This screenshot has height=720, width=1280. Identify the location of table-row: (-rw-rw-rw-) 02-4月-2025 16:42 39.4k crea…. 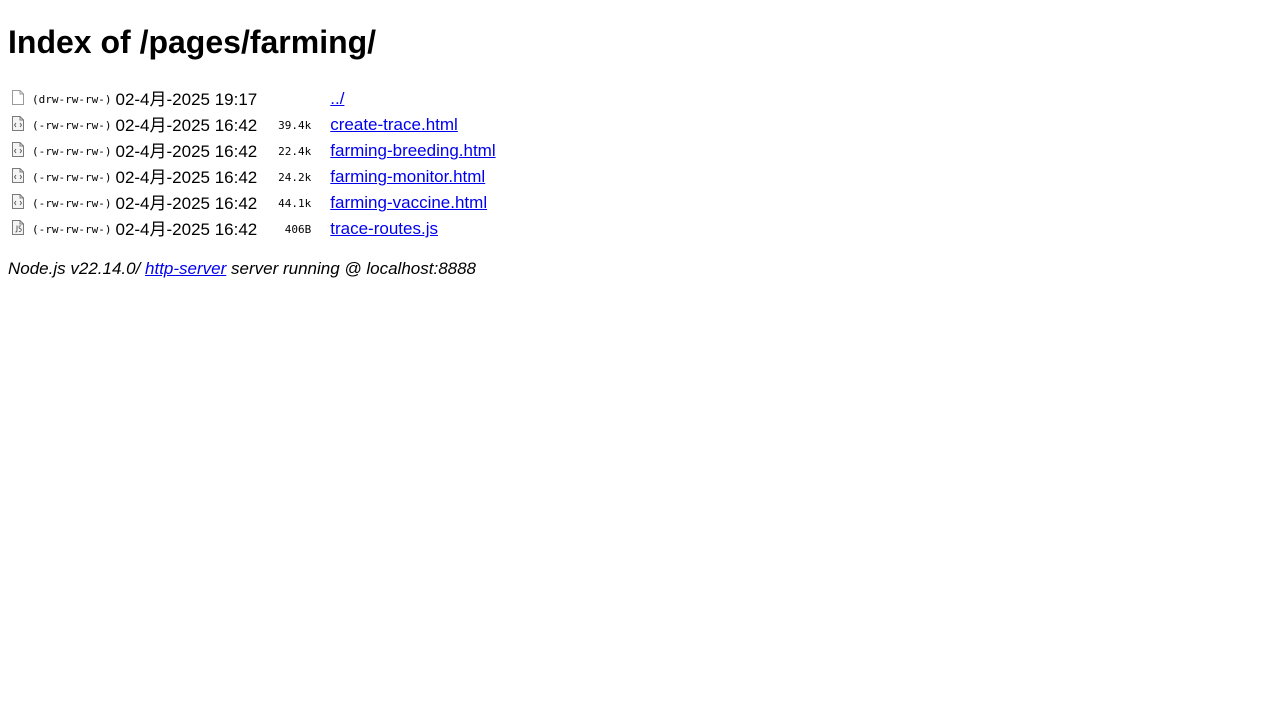
(252, 125).